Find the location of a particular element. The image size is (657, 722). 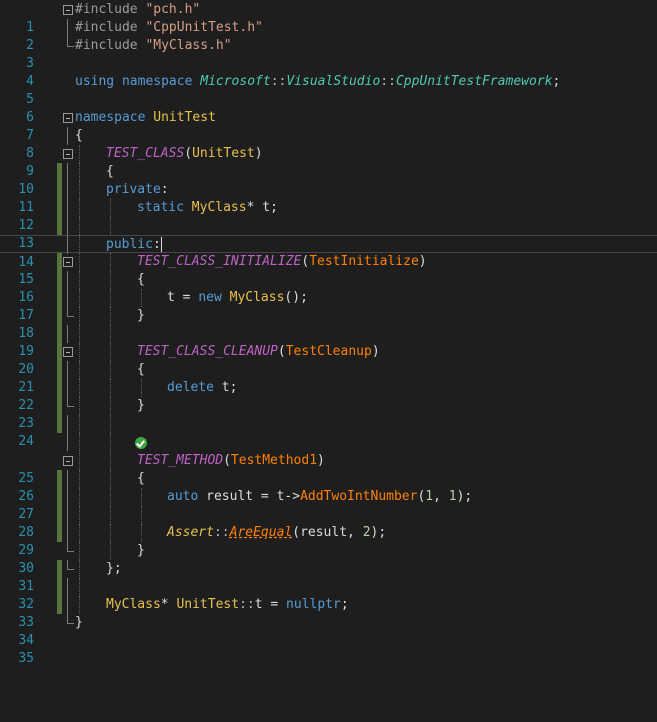

line-number: 35 is located at coordinates (26, 658).